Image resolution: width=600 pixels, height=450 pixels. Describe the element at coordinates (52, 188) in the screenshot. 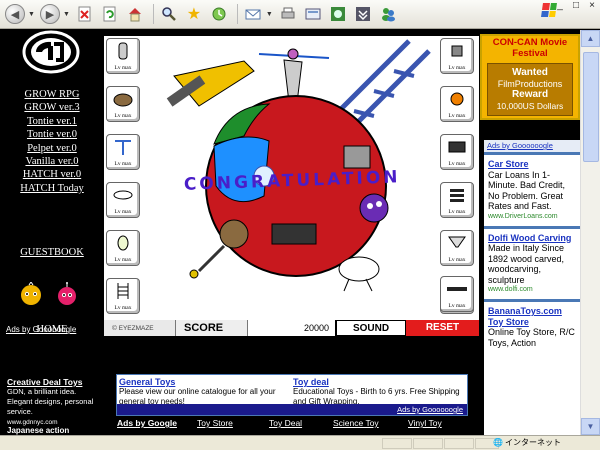

I see `nav-link-hatch-today: HATCH Today` at that location.